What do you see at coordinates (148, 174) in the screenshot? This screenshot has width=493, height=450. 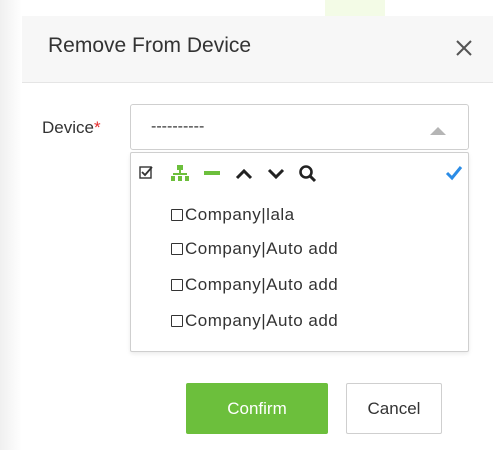 I see `check-all-icon` at bounding box center [148, 174].